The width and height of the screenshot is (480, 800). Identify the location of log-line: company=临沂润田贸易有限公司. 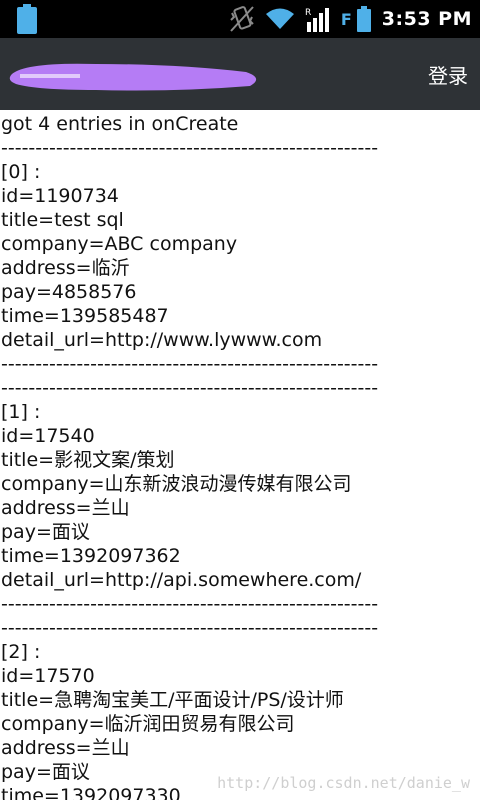
(148, 724).